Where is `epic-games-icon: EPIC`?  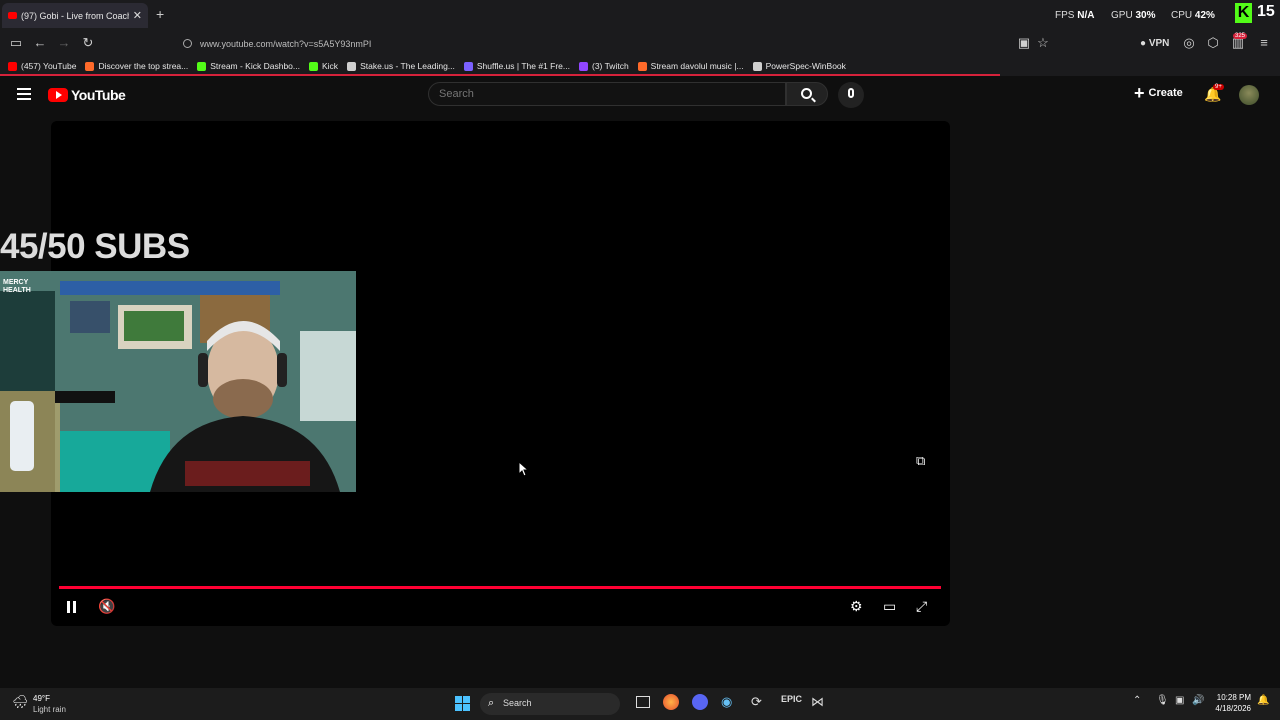
epic-games-icon: EPIC is located at coordinates (791, 699).